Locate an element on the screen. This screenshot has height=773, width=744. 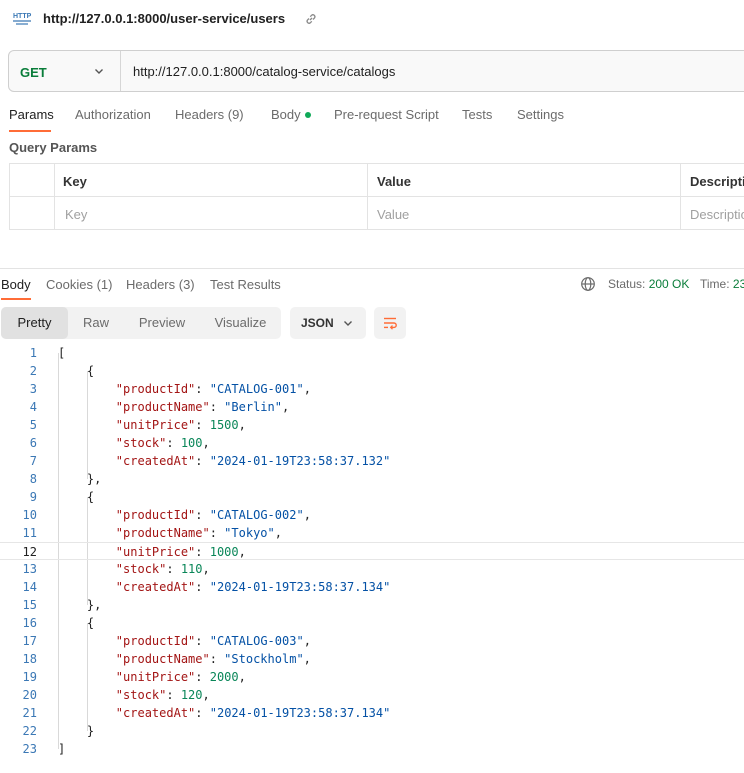
response-time: Time: 23 is located at coordinates (722, 284).